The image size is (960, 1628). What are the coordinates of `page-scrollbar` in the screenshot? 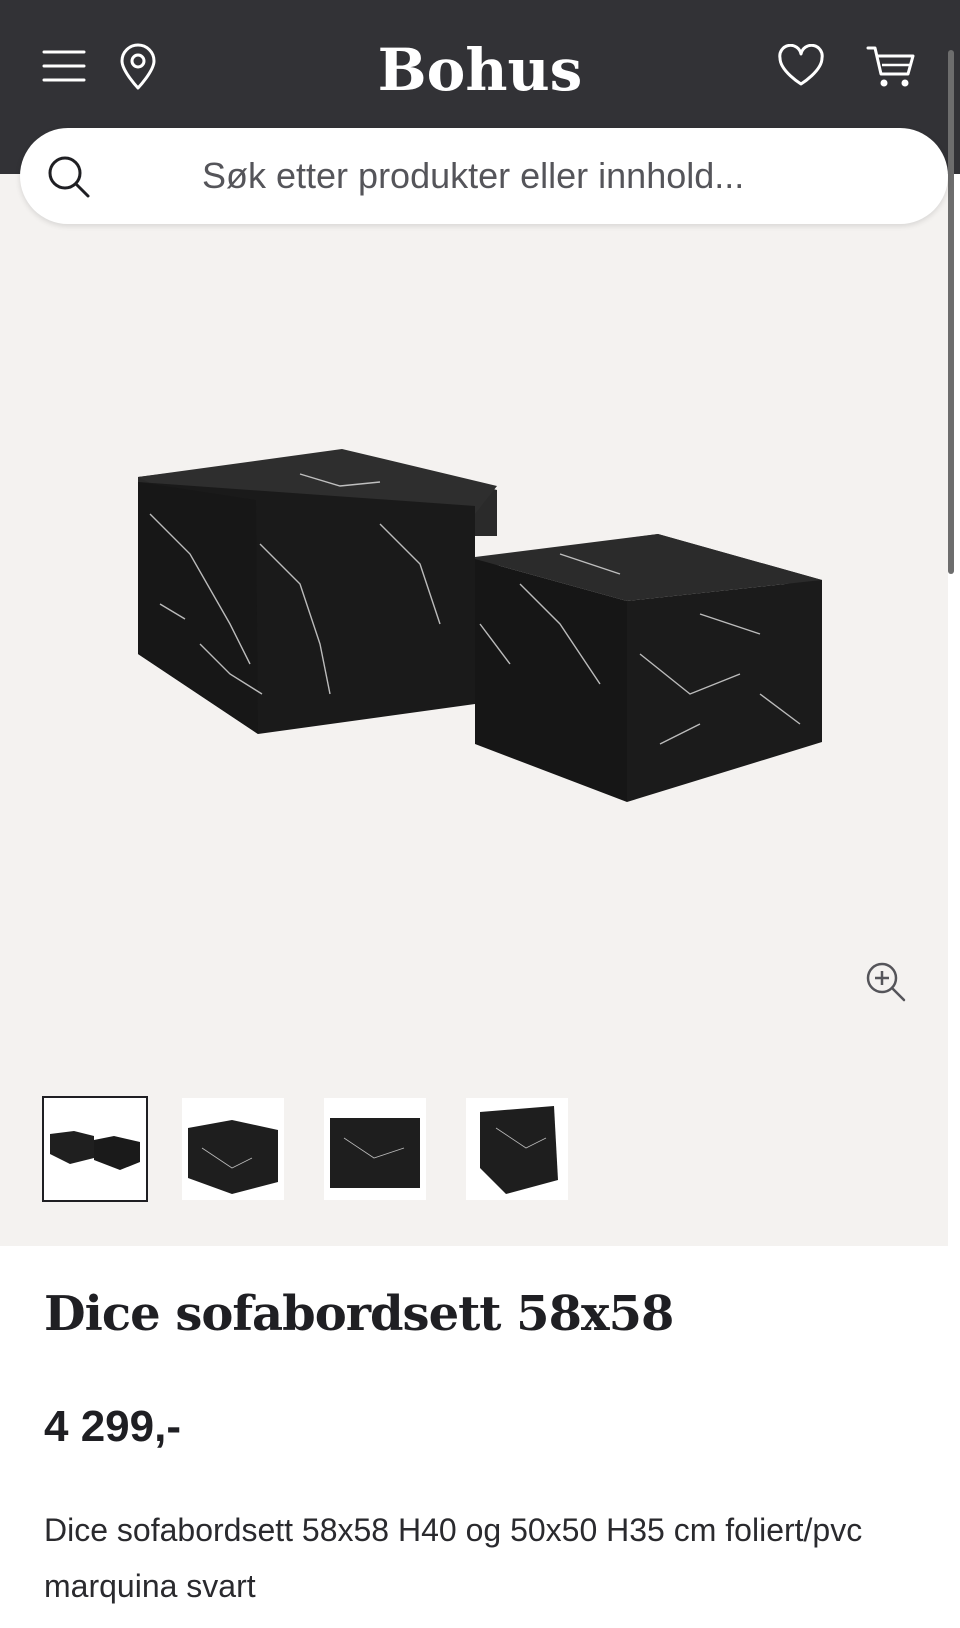 It's located at (951, 312).